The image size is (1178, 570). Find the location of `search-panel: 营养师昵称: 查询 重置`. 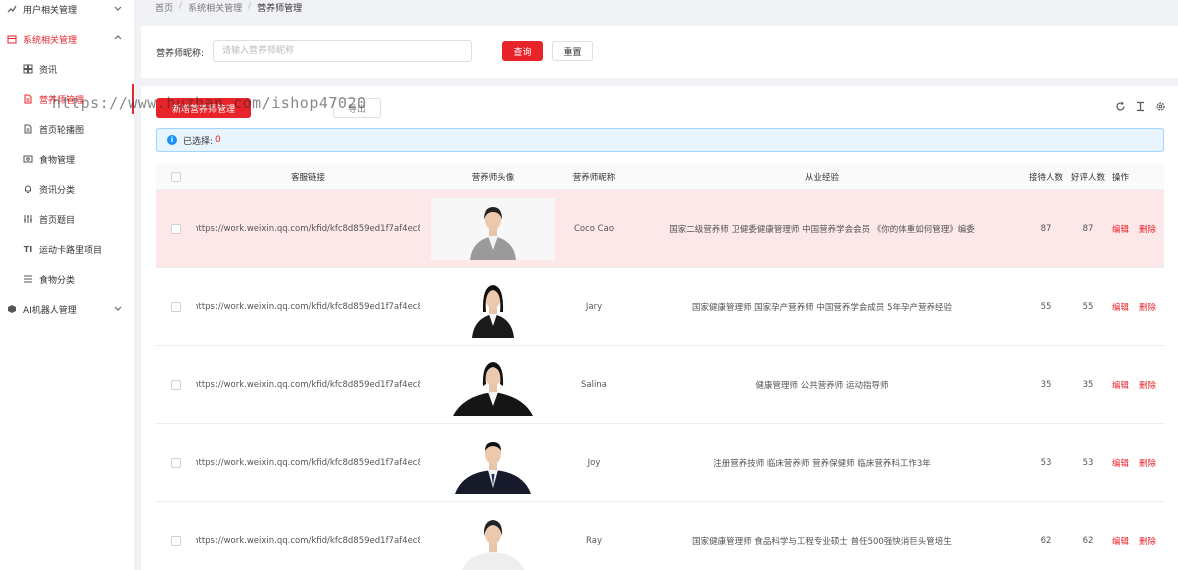

search-panel: 营养师昵称: 查询 重置 is located at coordinates (659, 52).